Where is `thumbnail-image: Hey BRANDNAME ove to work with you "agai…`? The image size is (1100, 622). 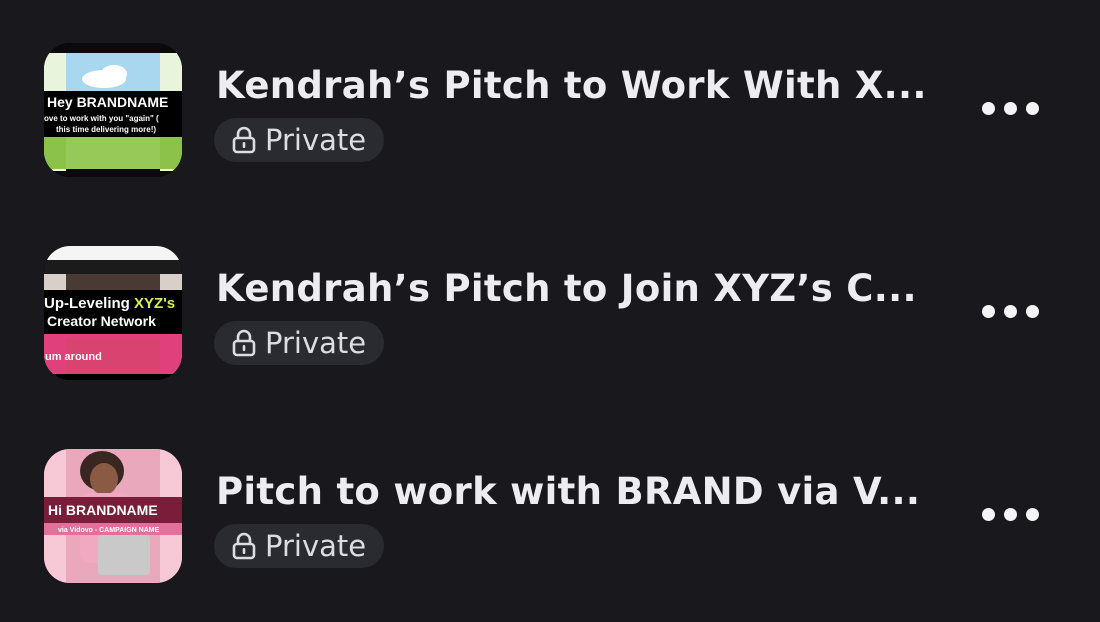 thumbnail-image: Hey BRANDNAME ove to work with you "agai… is located at coordinates (113, 110).